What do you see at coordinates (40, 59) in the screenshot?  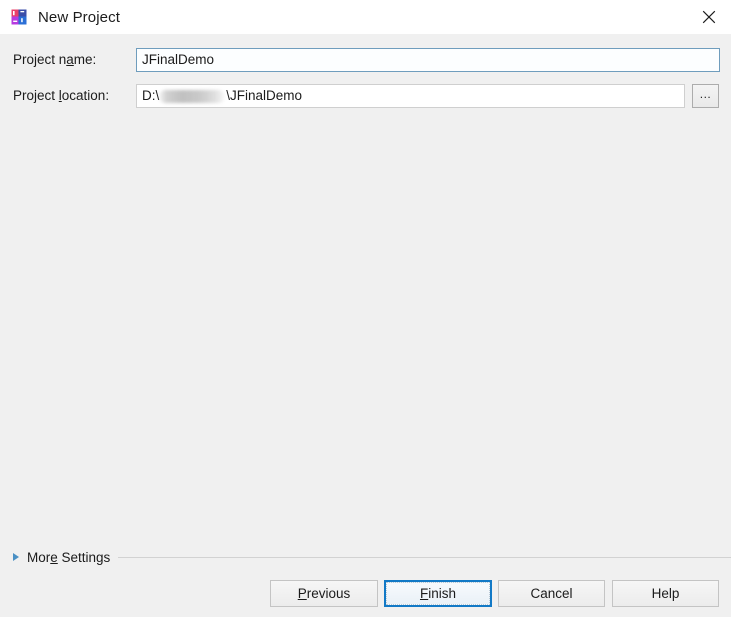 I see `label-part-before: Project n` at bounding box center [40, 59].